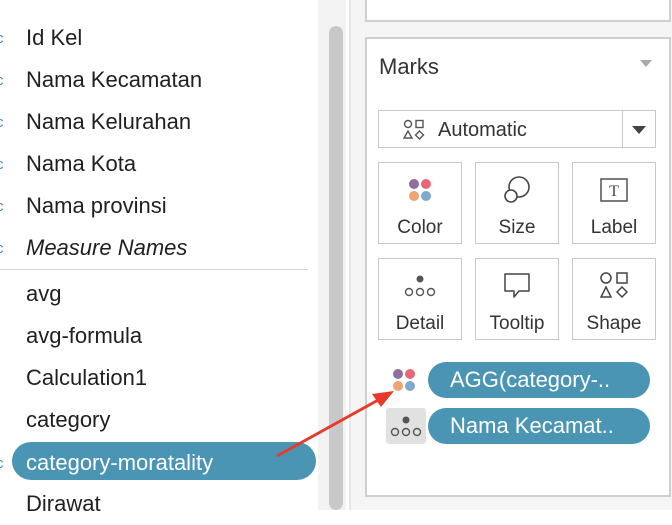 This screenshot has height=525, width=672. What do you see at coordinates (420, 190) in the screenshot?
I see `color-dots-icon` at bounding box center [420, 190].